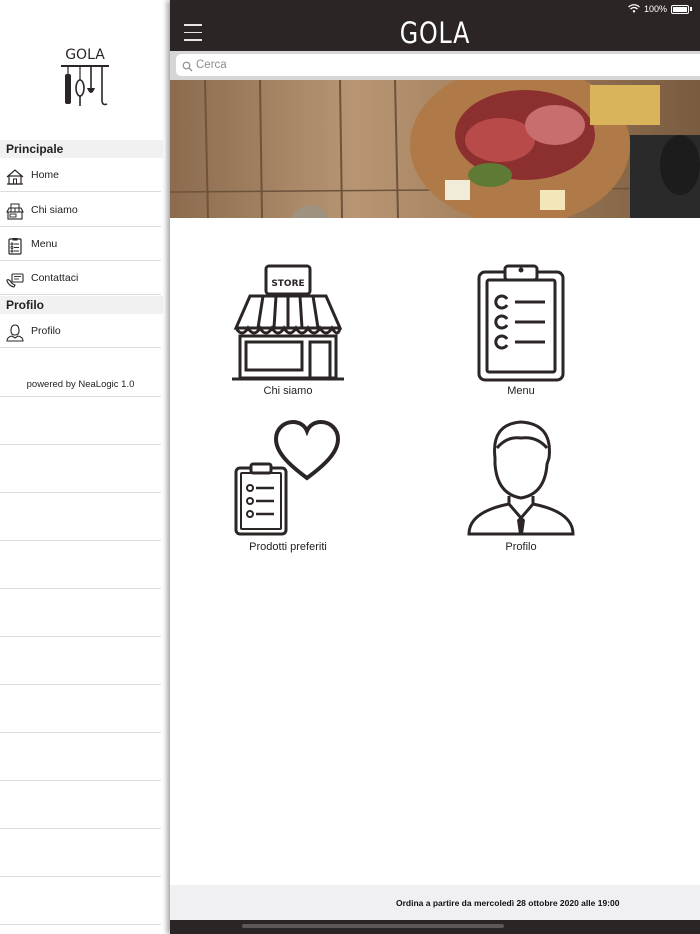  I want to click on home-indicator, so click(373, 926).